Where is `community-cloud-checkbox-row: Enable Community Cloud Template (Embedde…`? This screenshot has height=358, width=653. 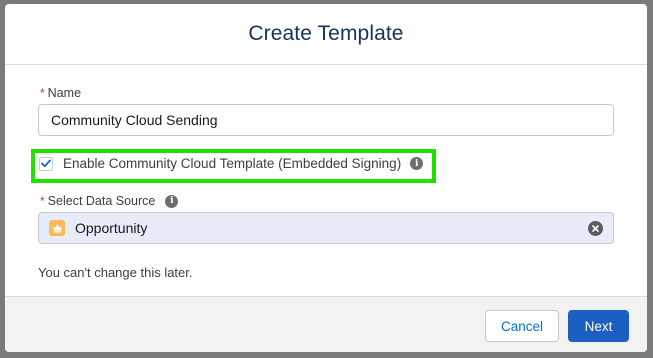
community-cloud-checkbox-row: Enable Community Cloud Template (Embedde… is located at coordinates (231, 163).